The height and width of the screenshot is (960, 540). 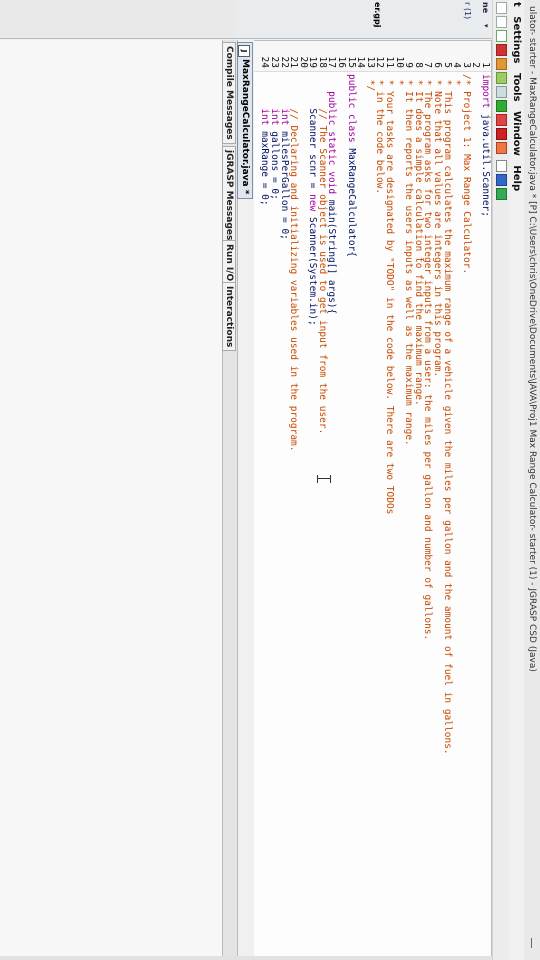 I want to click on code-line: 12 * in the code below., so click(x=380, y=399).